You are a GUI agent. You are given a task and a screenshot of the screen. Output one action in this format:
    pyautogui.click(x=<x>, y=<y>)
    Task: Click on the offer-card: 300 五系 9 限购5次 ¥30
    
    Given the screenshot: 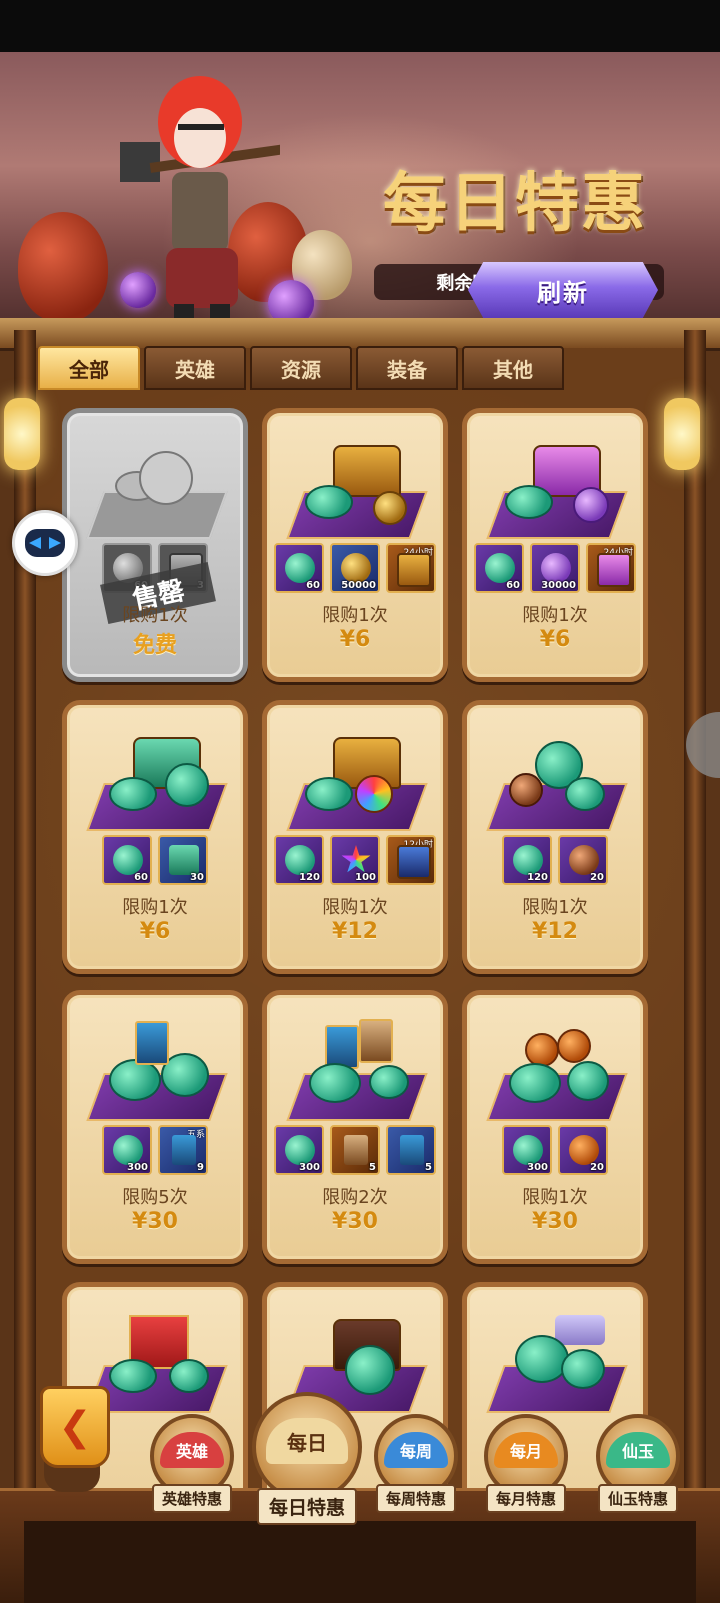 What is the action you would take?
    pyautogui.click(x=155, y=1127)
    